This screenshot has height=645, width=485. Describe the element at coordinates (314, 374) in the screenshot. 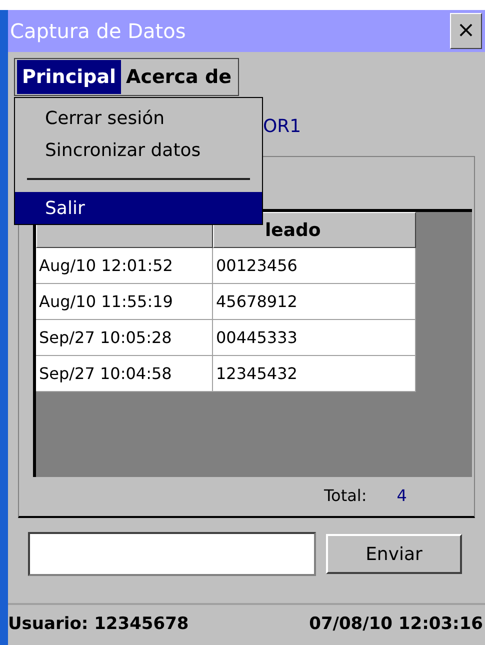

I see `table-cell: 12345432` at that location.